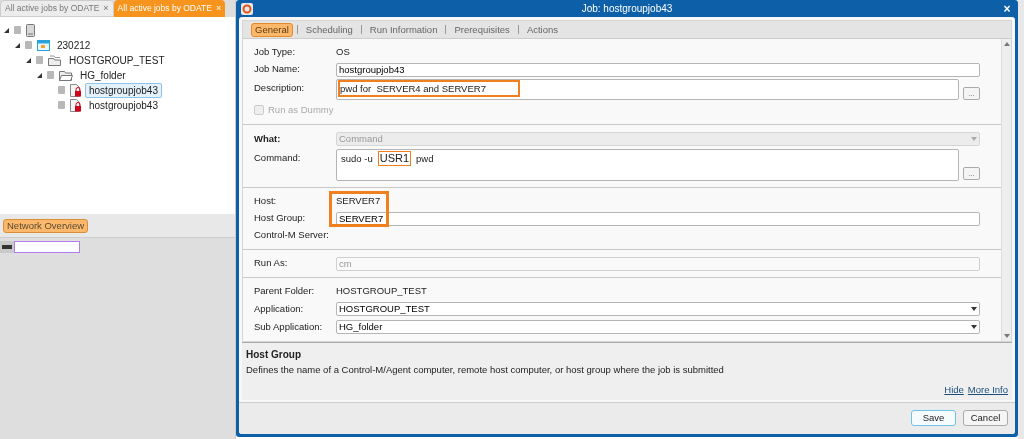 The height and width of the screenshot is (439, 1024). Describe the element at coordinates (47, 247) in the screenshot. I see `input-field` at that location.